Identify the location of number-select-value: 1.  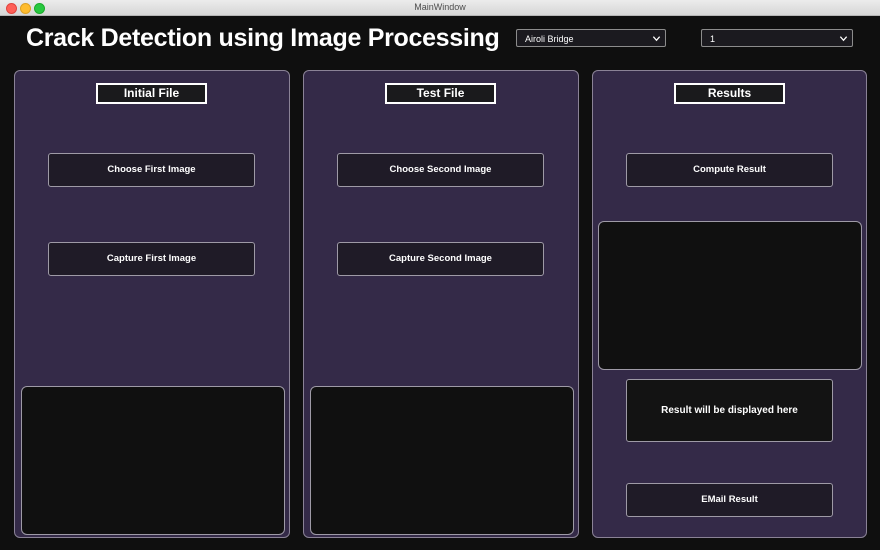
(713, 39).